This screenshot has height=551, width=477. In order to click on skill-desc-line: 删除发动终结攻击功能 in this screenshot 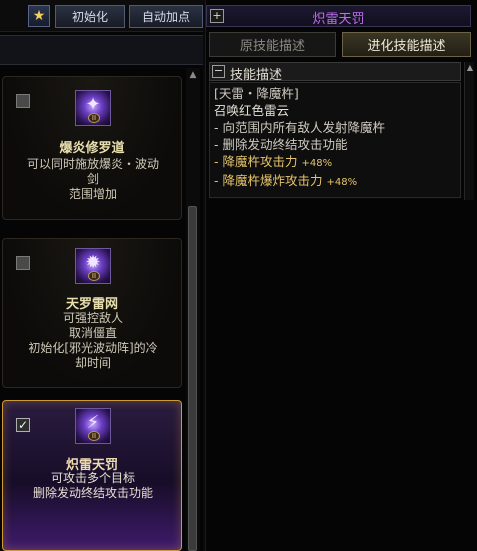, I will do `click(92, 493)`.